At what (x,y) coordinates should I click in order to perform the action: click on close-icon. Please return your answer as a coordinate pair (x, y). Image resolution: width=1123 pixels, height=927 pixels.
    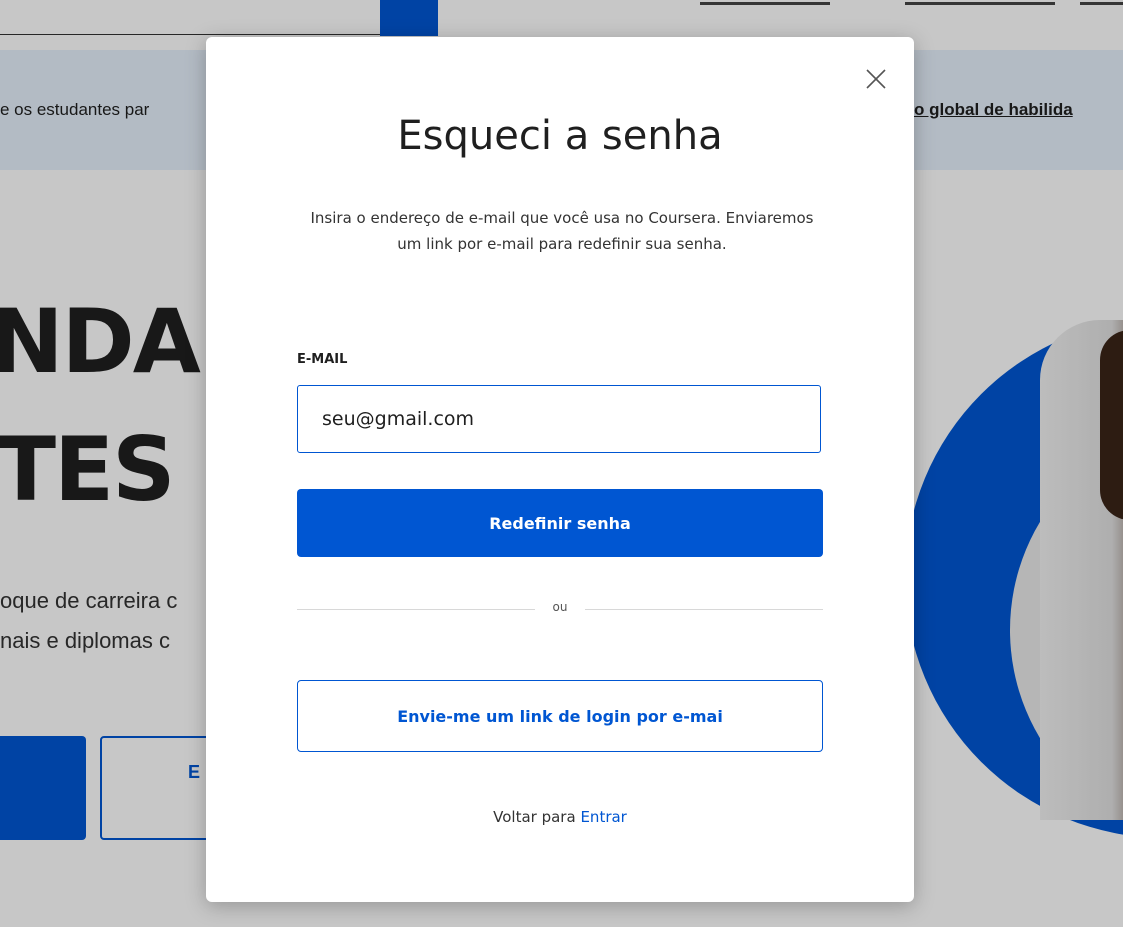
    Looking at the image, I should click on (876, 79).